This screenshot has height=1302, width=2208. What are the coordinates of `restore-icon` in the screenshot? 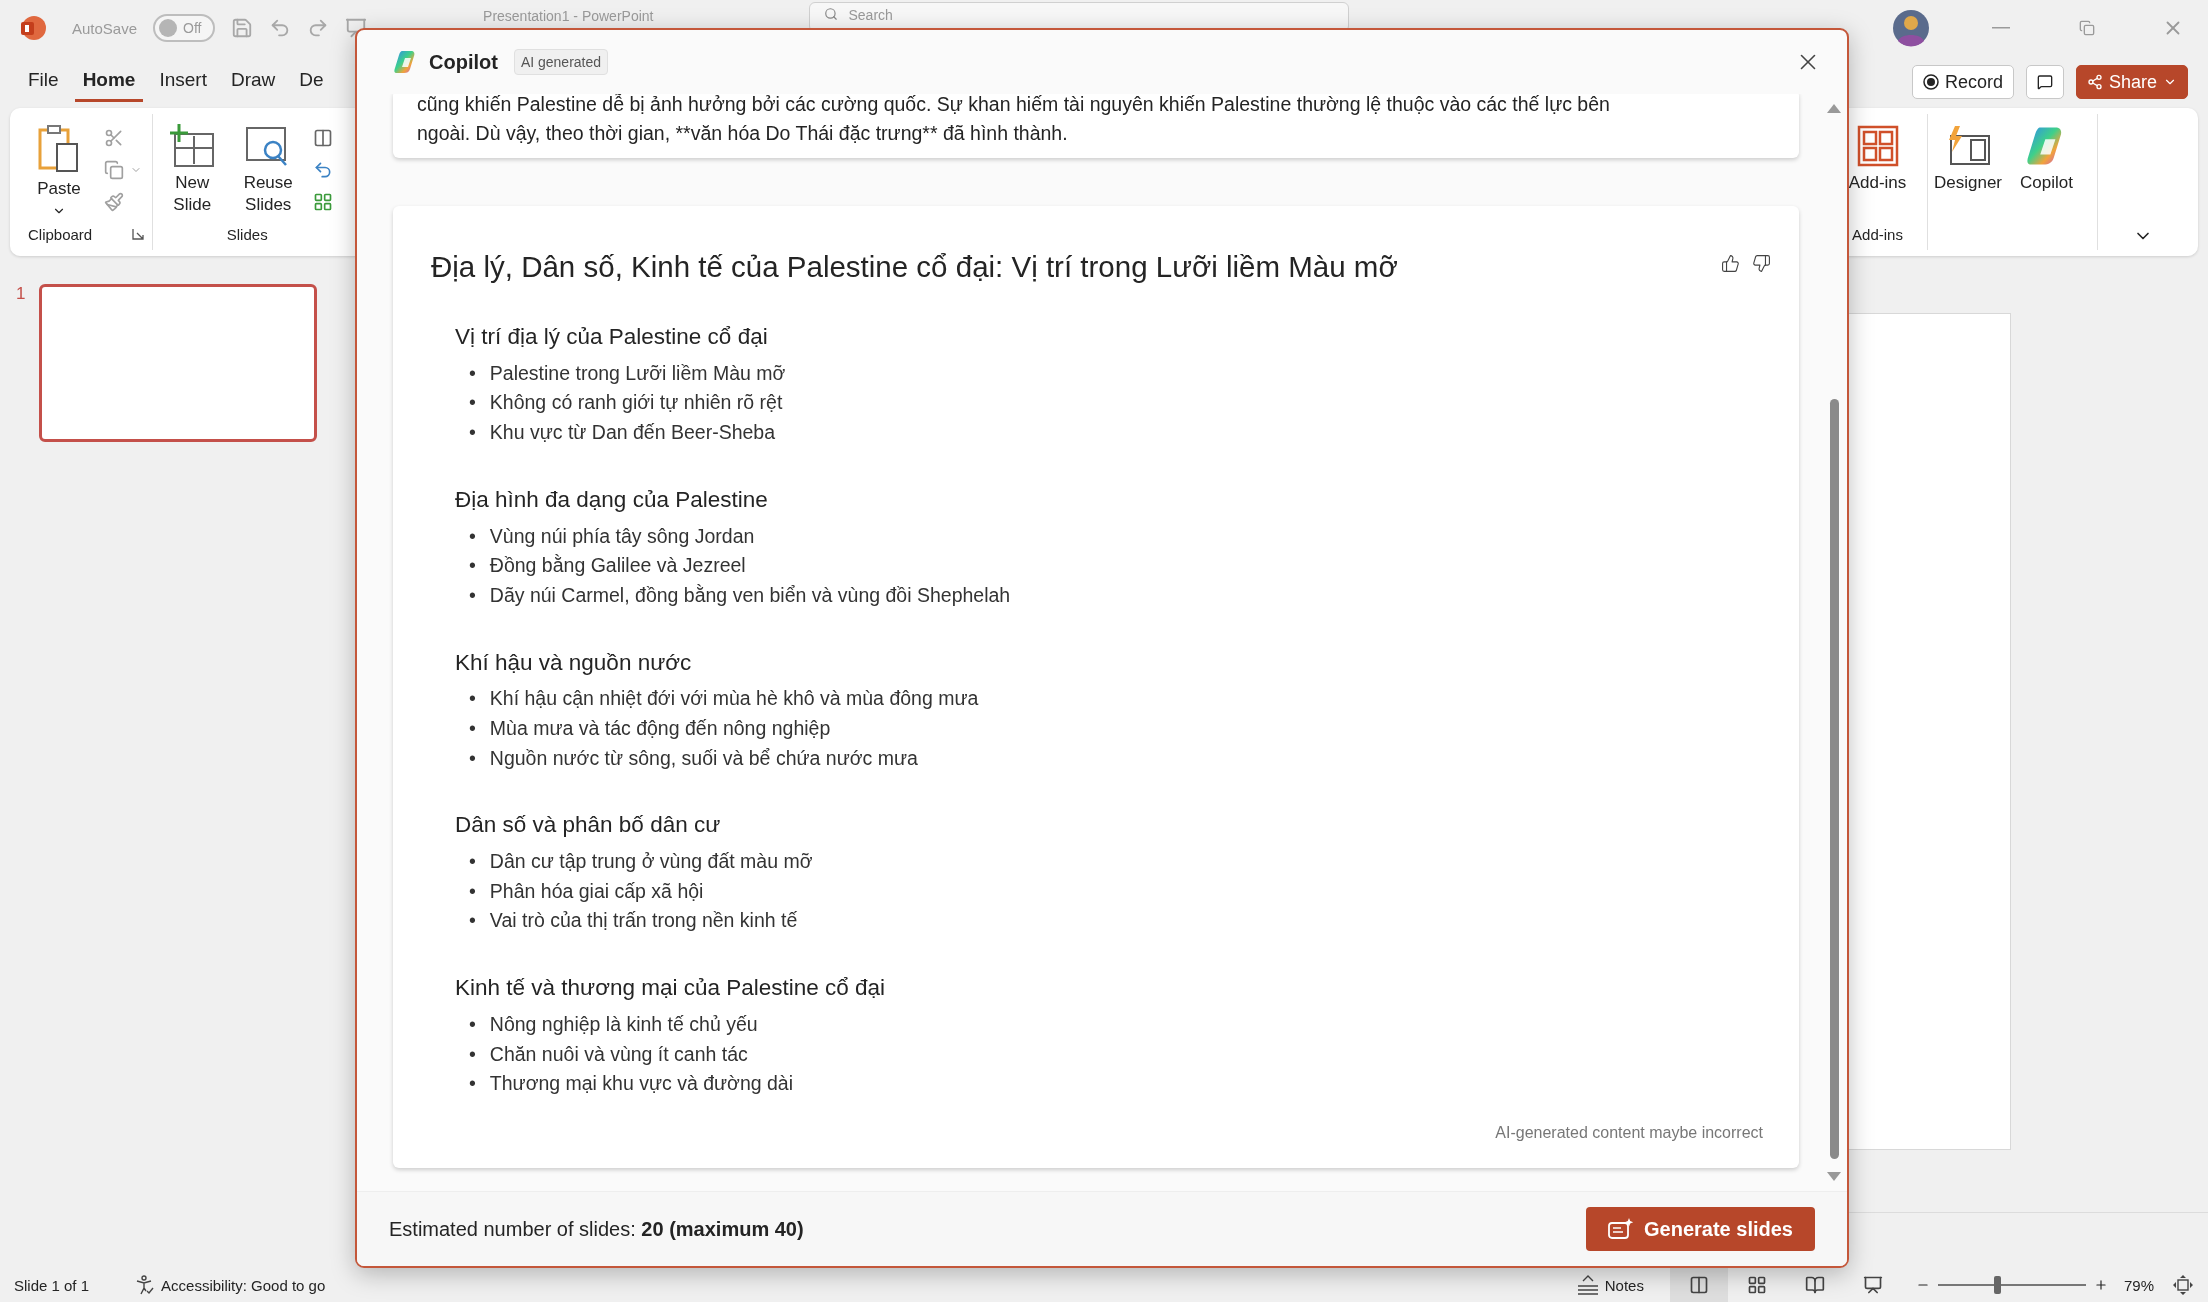 It's located at (2087, 28).